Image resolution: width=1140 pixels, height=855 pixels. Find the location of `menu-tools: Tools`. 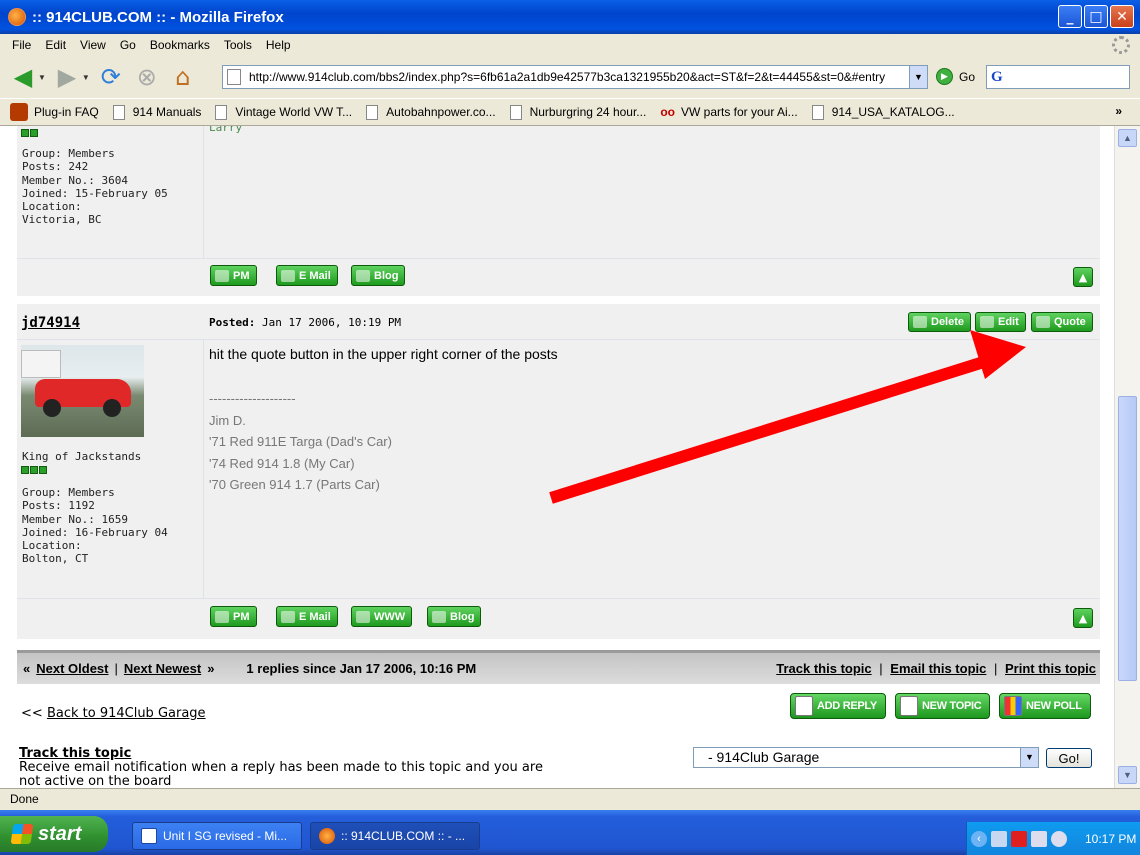

menu-tools: Tools is located at coordinates (238, 45).